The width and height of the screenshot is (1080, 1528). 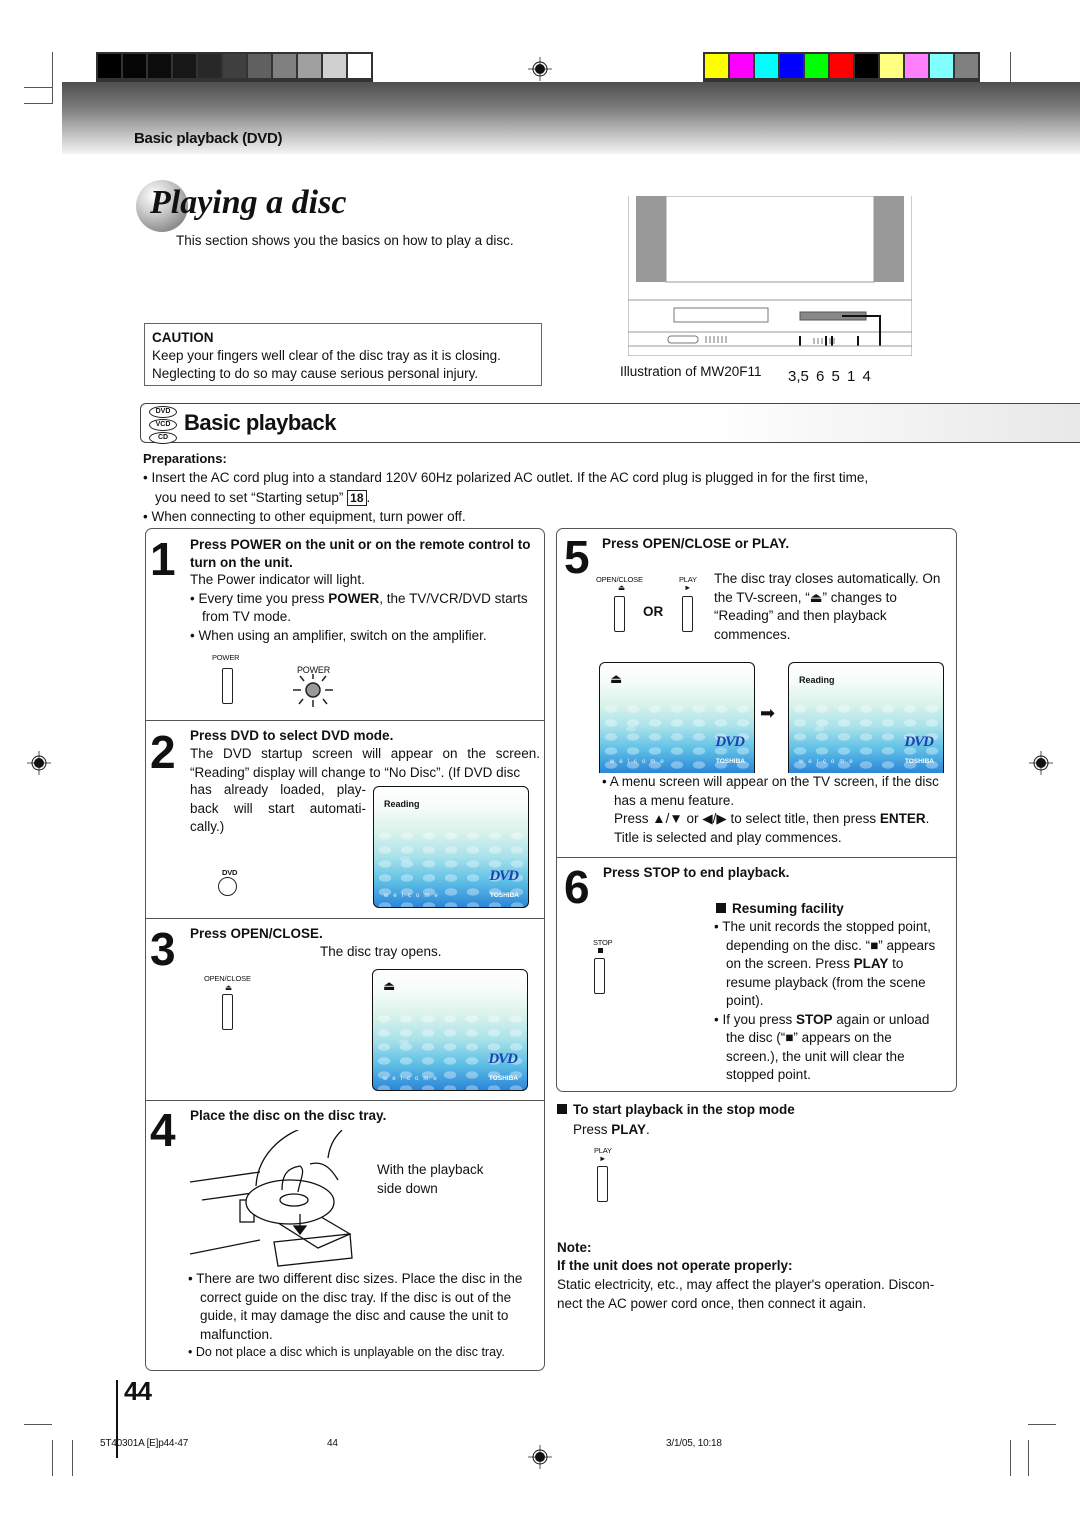 I want to click on grayscale-calibration-bar, so click(x=234, y=67).